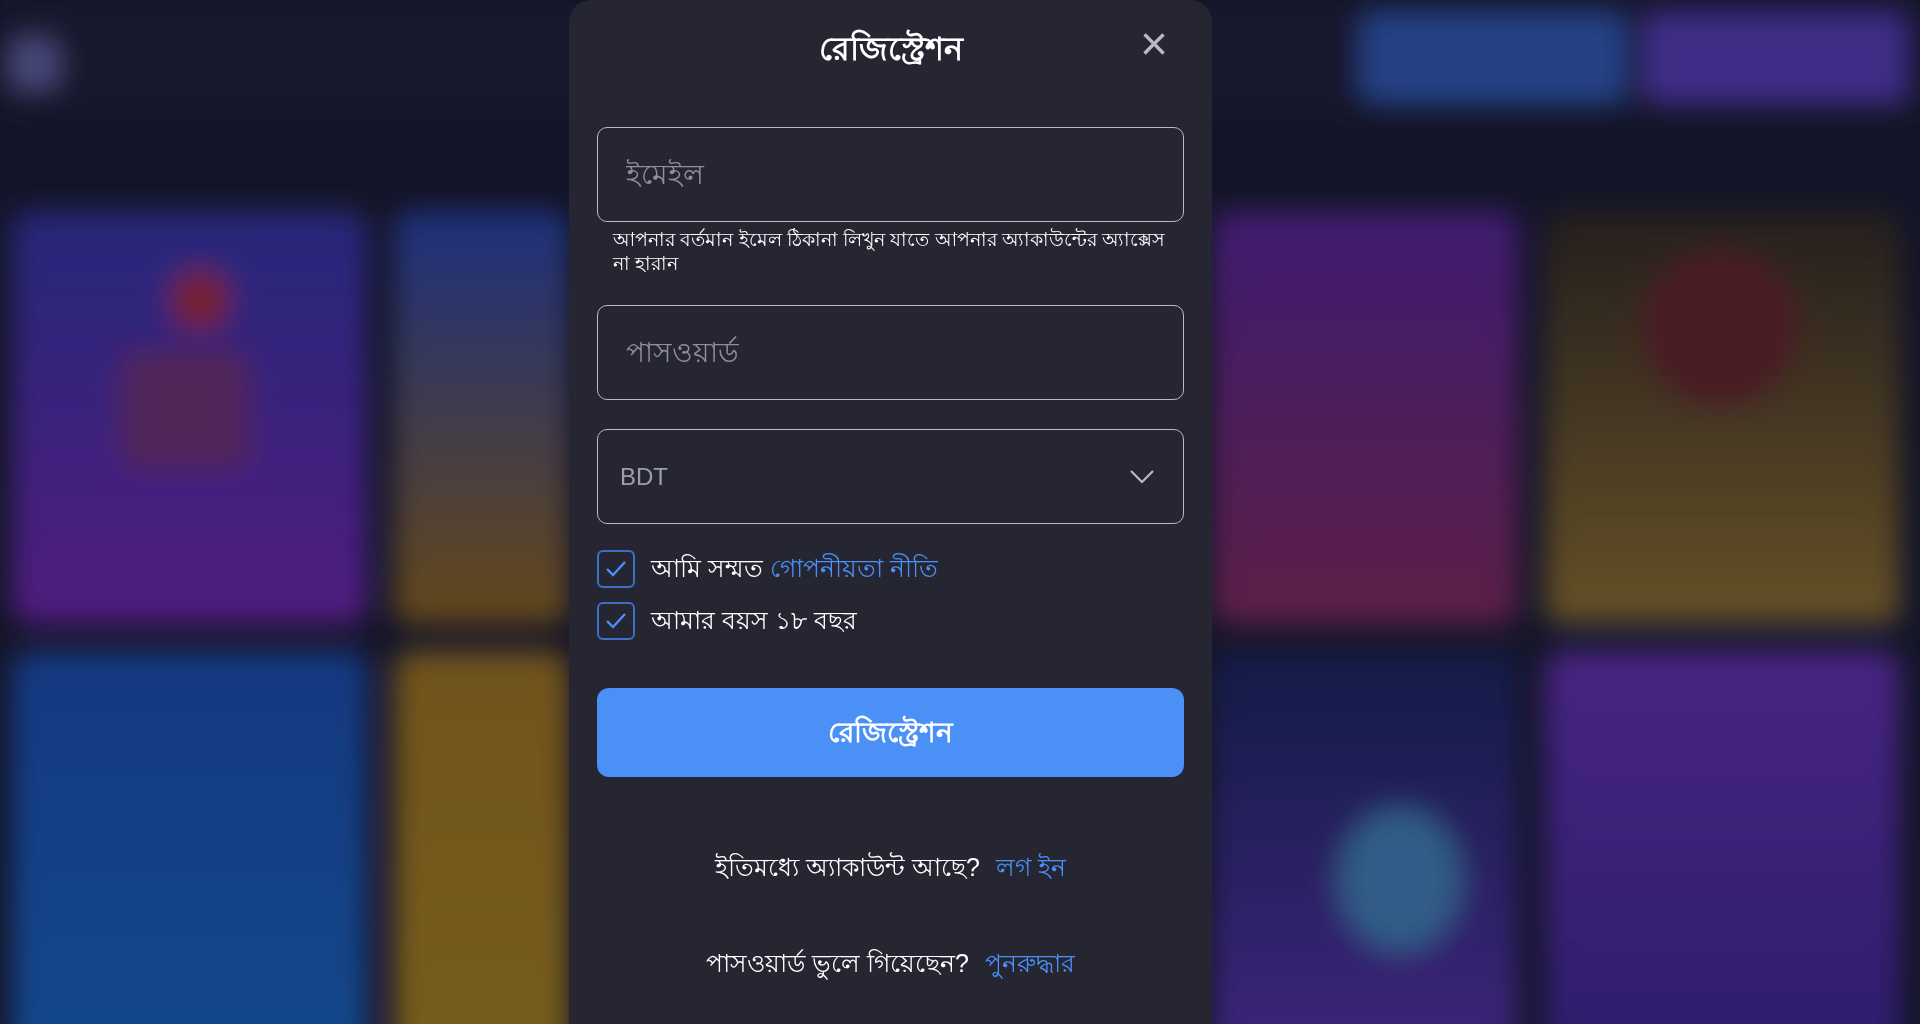 This screenshot has height=1024, width=1920. I want to click on privacy-policy-link: গোপনীয়তা নীতি, so click(853, 568).